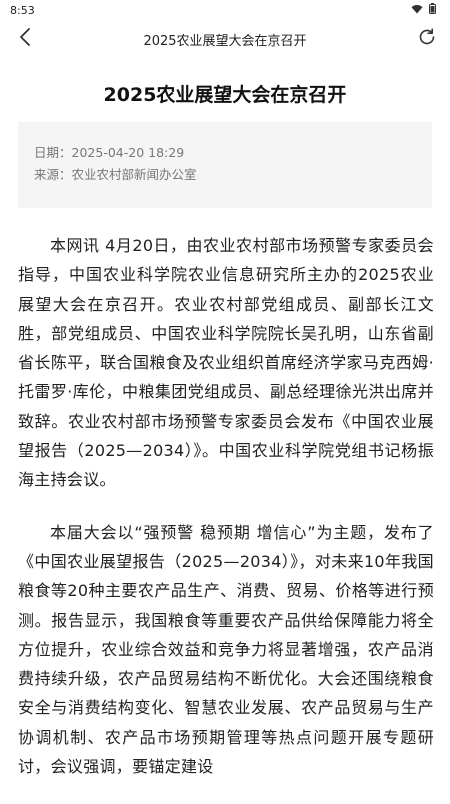  I want to click on wifi-icon, so click(417, 10).